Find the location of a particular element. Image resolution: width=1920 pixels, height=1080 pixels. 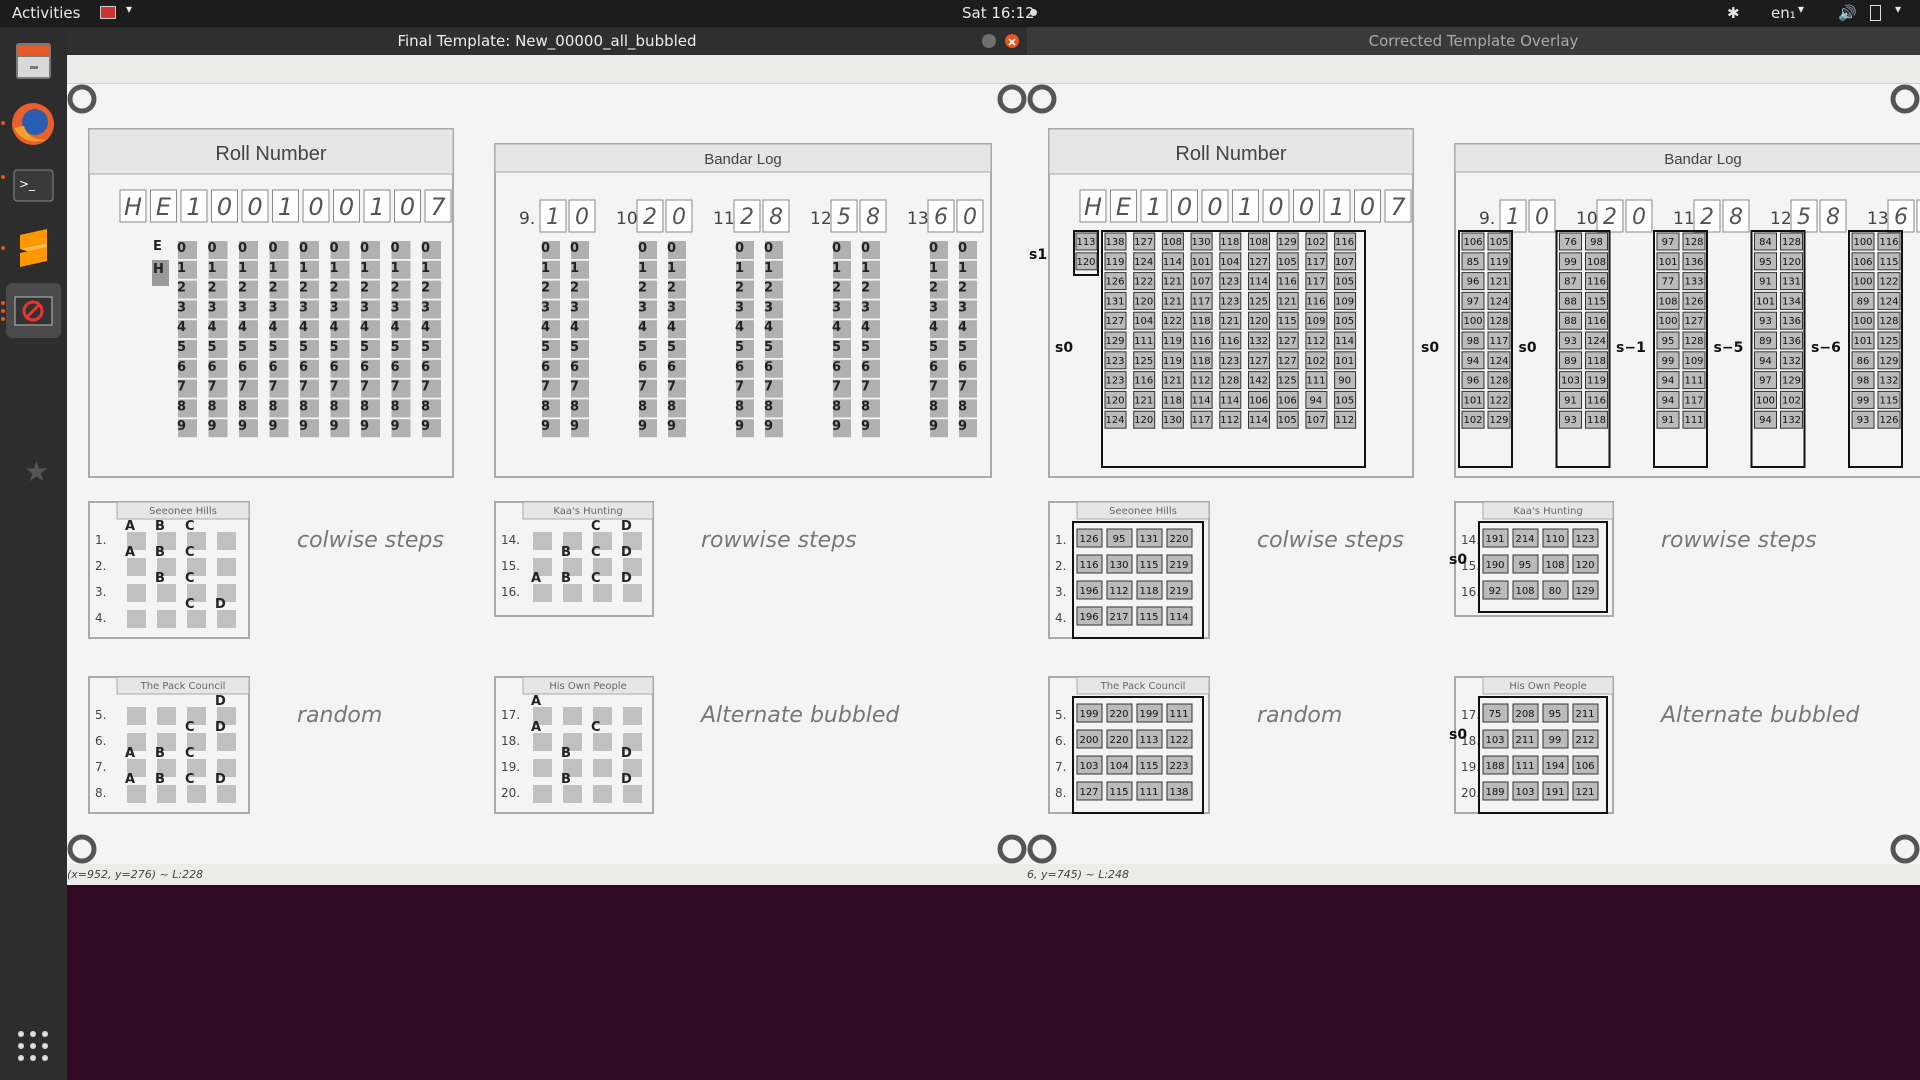

question-number: 3. is located at coordinates (100, 592).